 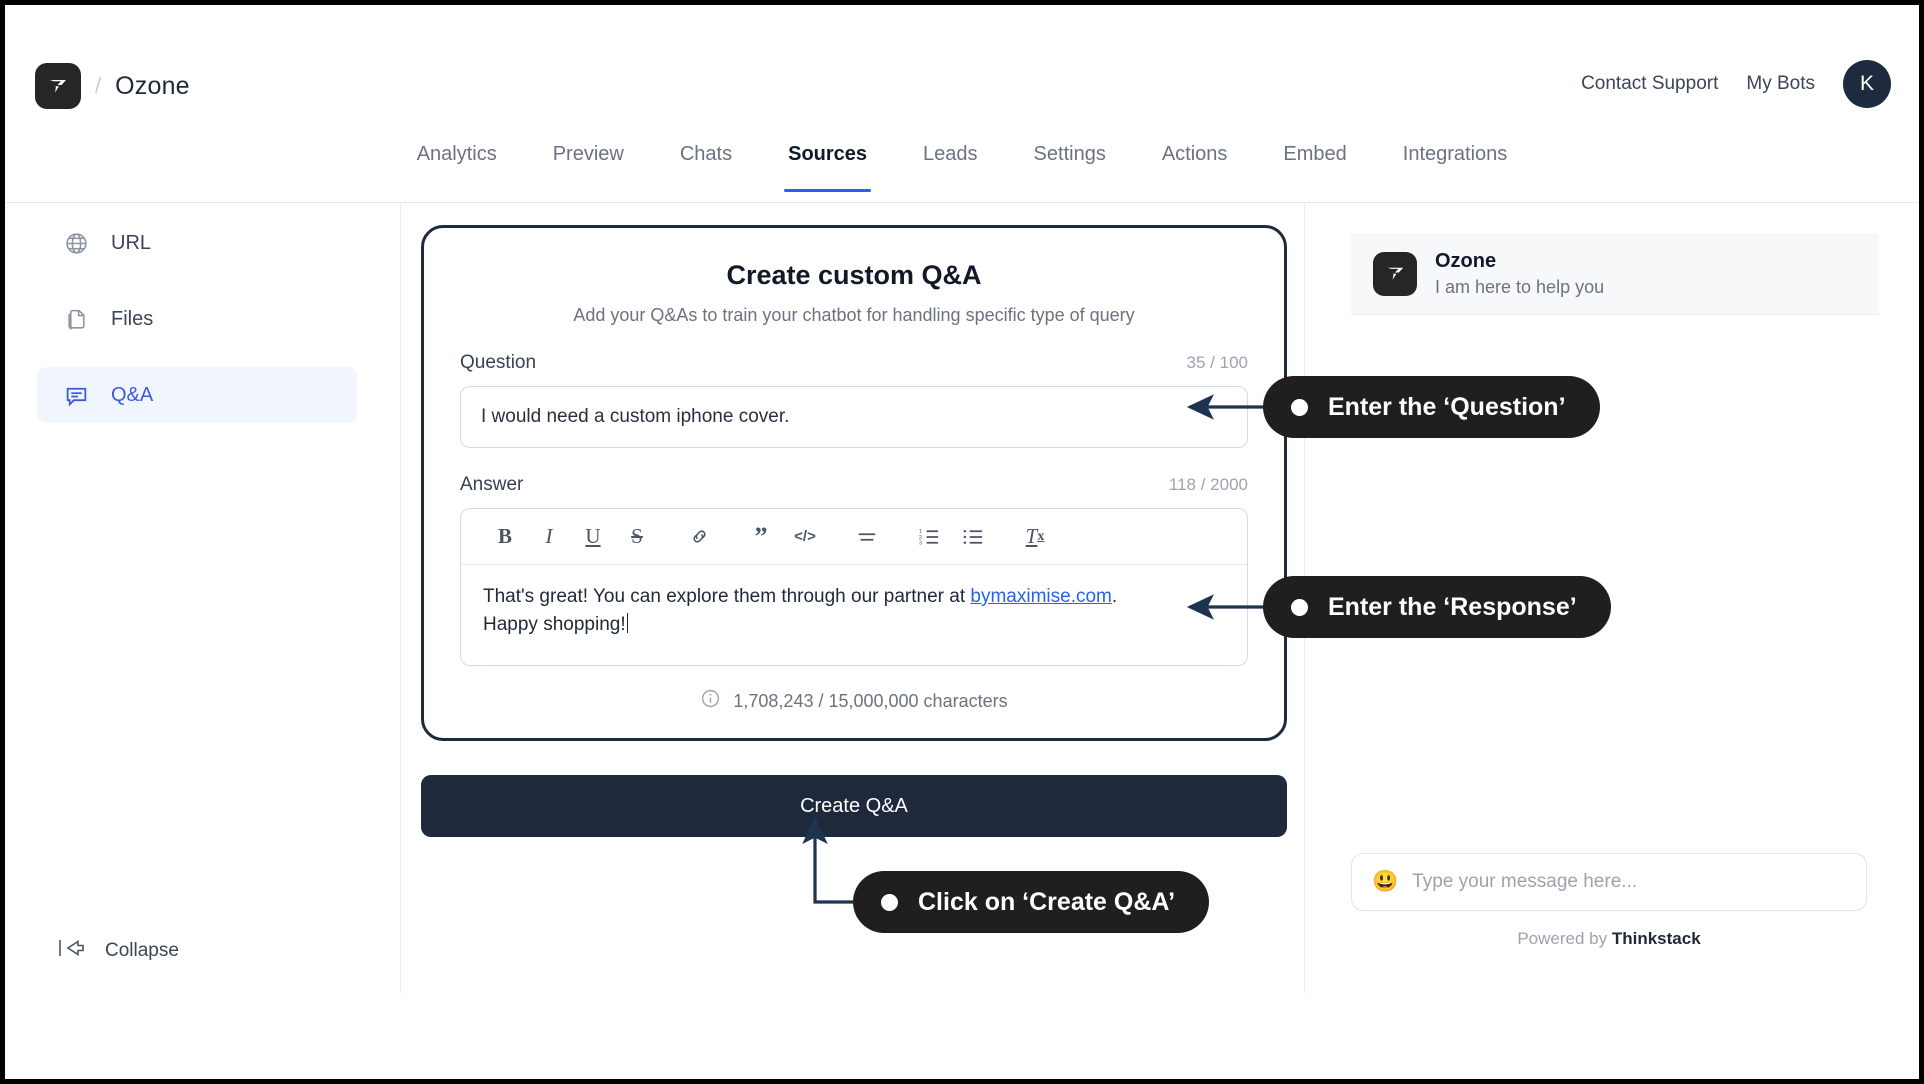 What do you see at coordinates (1208, 484) in the screenshot?
I see `answer-counter: 118 / 2000` at bounding box center [1208, 484].